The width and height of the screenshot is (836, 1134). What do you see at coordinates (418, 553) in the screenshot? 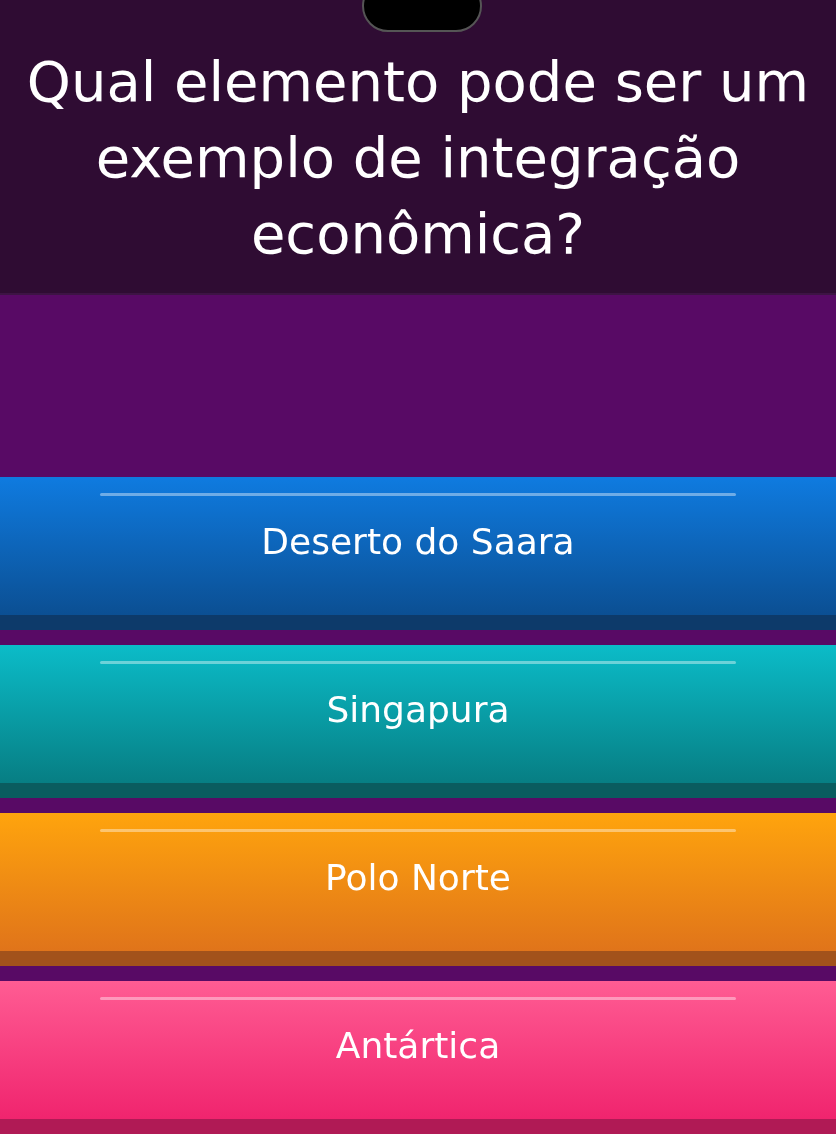
I see `answer-button: Deserto do Saara` at bounding box center [418, 553].